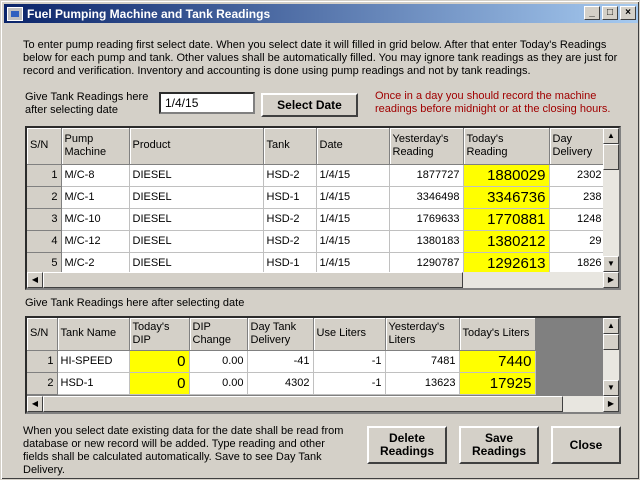 This screenshot has width=640, height=480. What do you see at coordinates (95, 263) in the screenshot?
I see `table-cell: M/C-2` at bounding box center [95, 263].